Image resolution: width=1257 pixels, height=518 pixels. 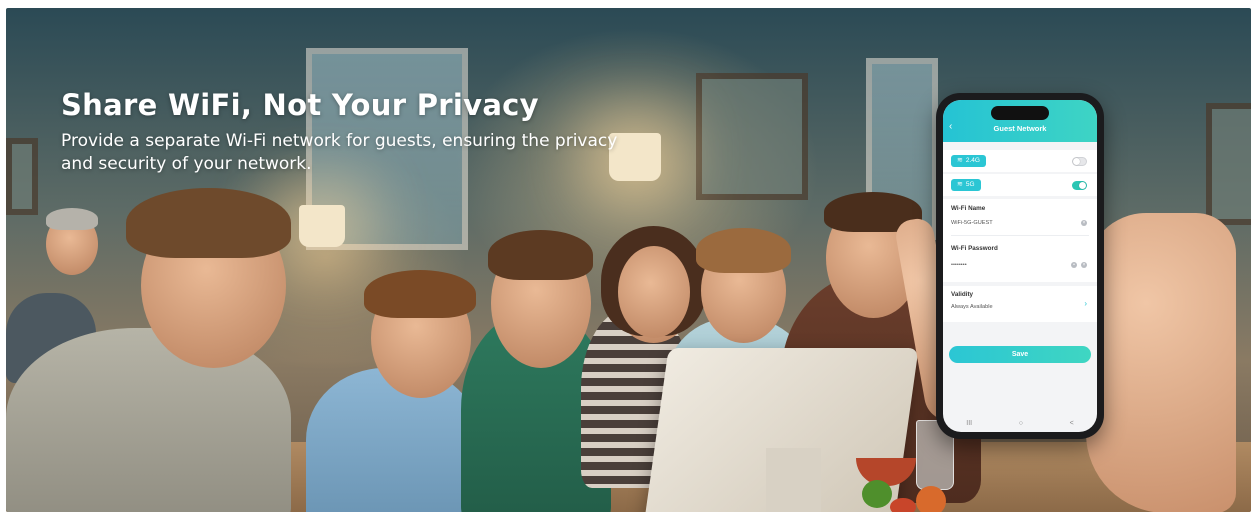 I want to click on band-2g-toggle, so click(x=1079, y=161).